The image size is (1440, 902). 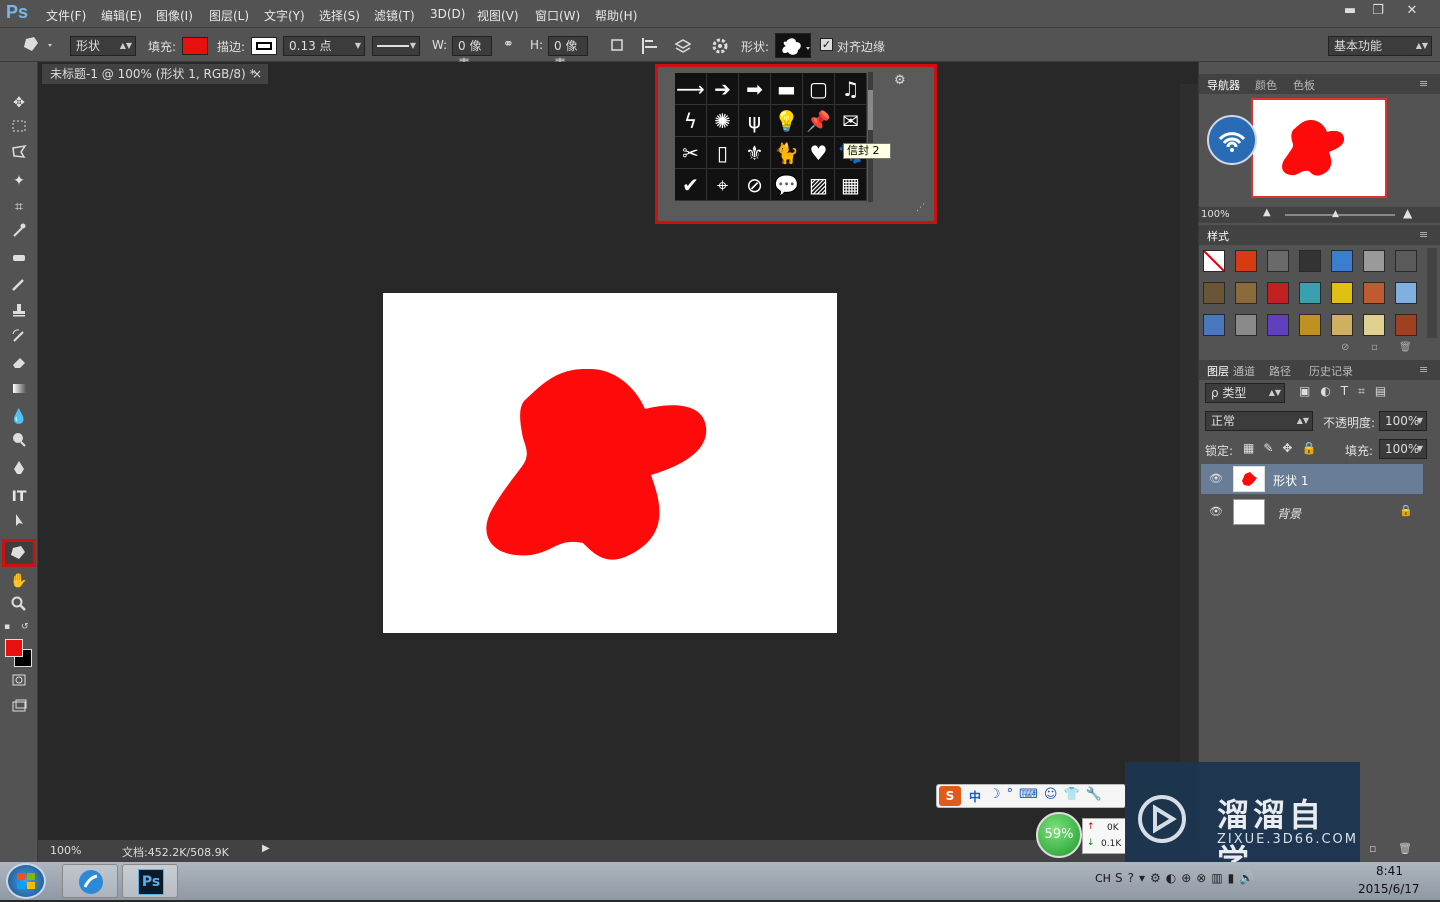 What do you see at coordinates (19, 391) in the screenshot?
I see `gradient-tool` at bounding box center [19, 391].